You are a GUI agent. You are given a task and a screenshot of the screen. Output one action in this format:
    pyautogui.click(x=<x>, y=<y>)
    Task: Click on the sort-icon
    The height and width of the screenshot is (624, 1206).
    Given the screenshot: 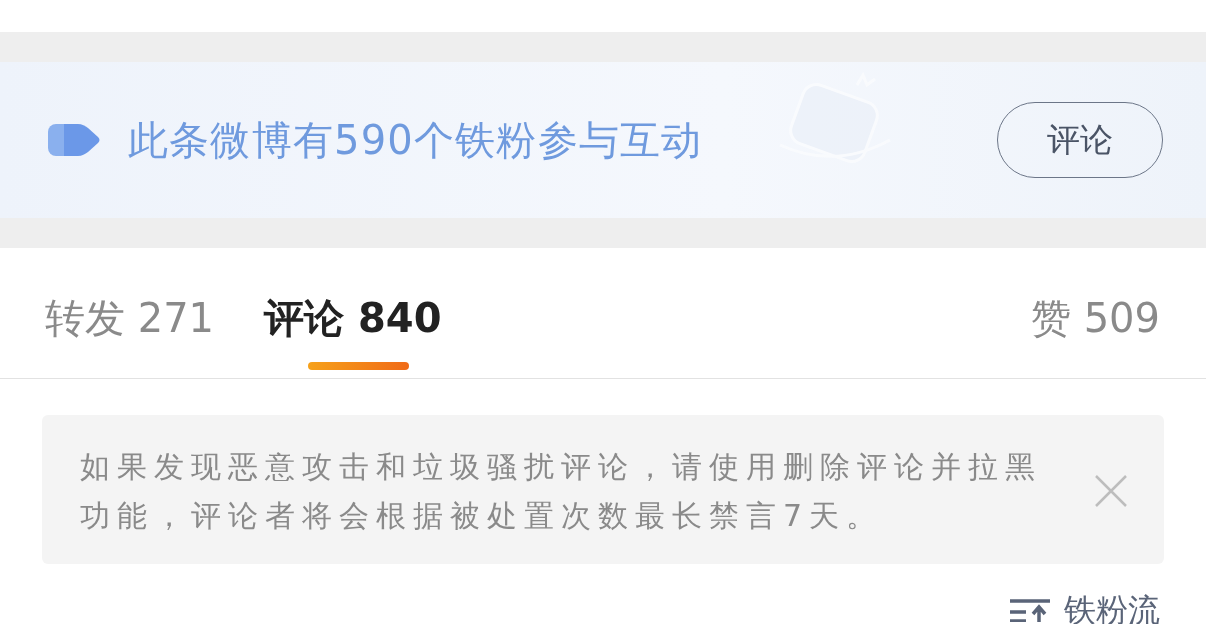 What is the action you would take?
    pyautogui.click(x=1030, y=610)
    